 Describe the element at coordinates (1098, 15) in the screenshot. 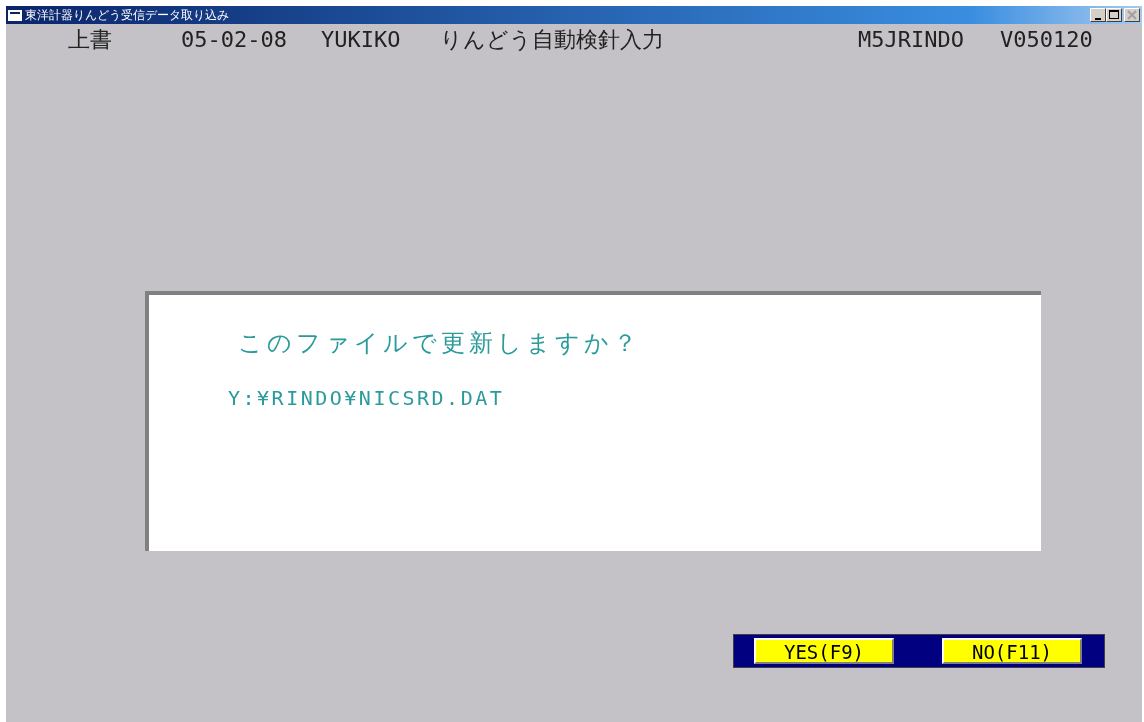

I see `minimize-button` at that location.